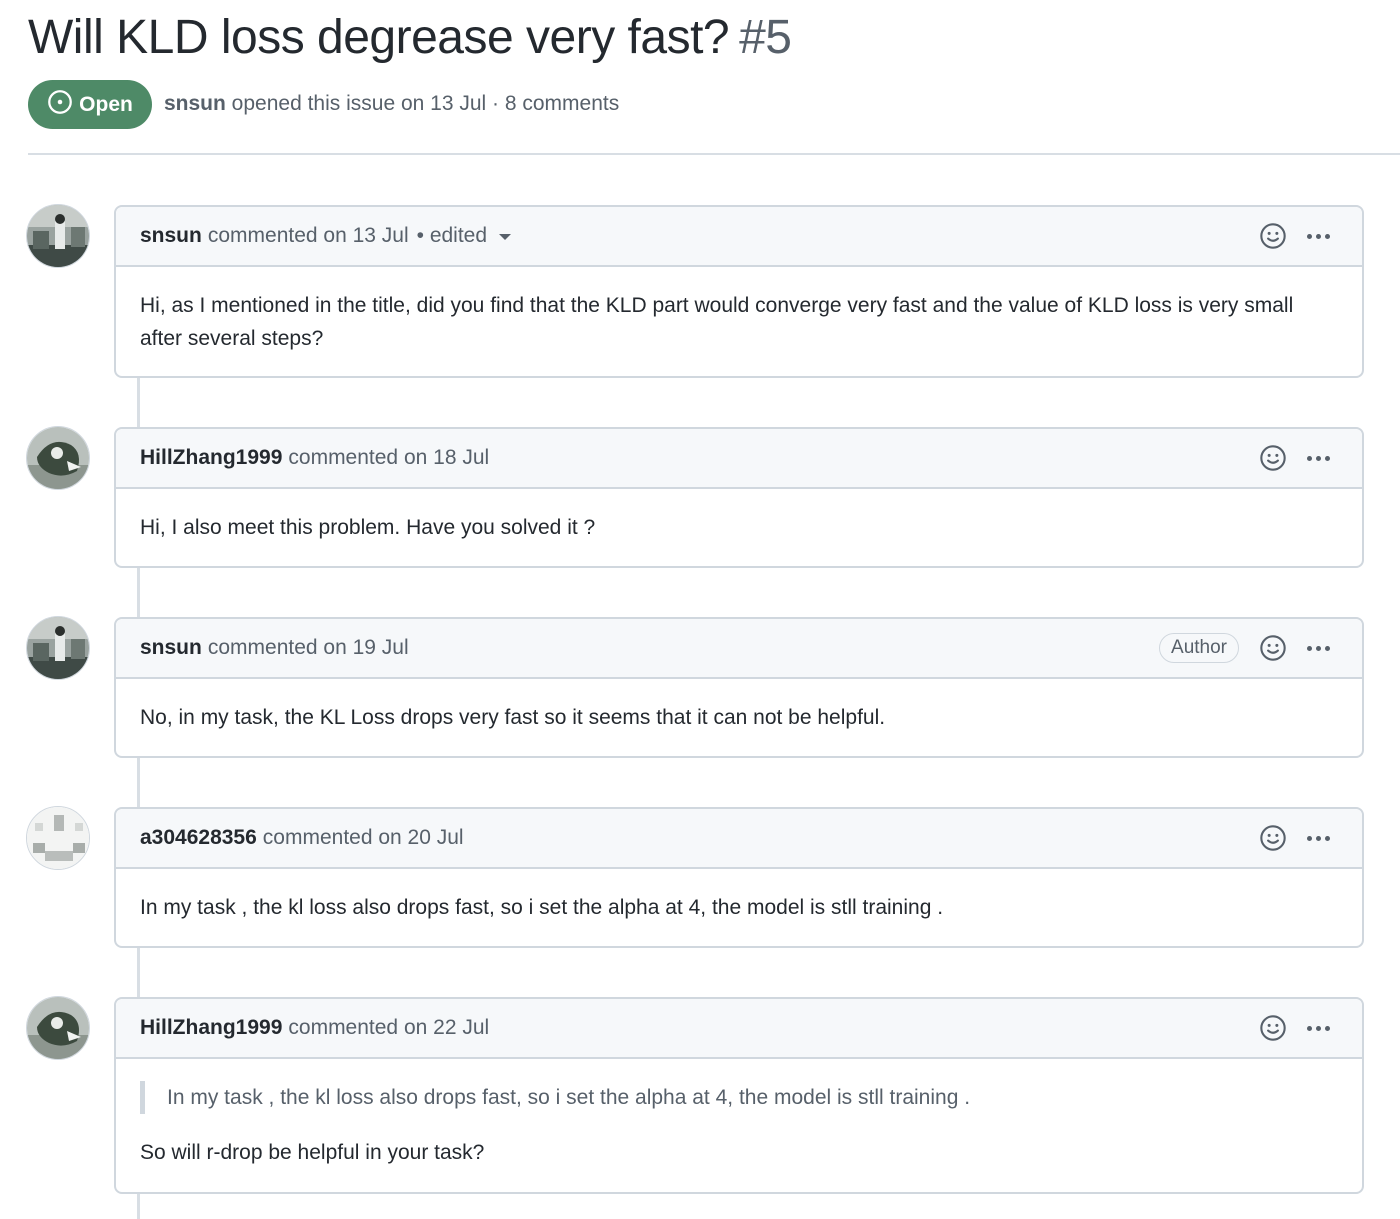 This screenshot has height=1219, width=1400. Describe the element at coordinates (195, 103) in the screenshot. I see `issue-author-link: snsun` at that location.